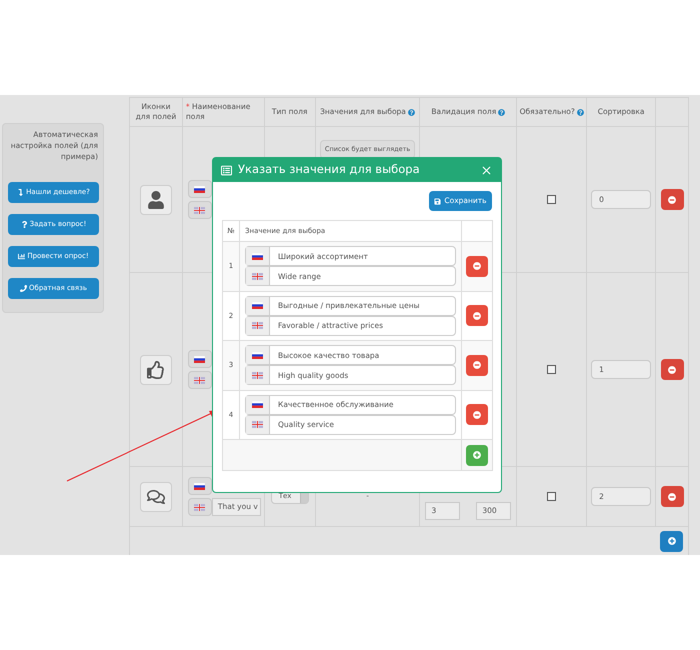 Image resolution: width=700 pixels, height=650 pixels. I want to click on speech-bubbles-icon, so click(155, 497).